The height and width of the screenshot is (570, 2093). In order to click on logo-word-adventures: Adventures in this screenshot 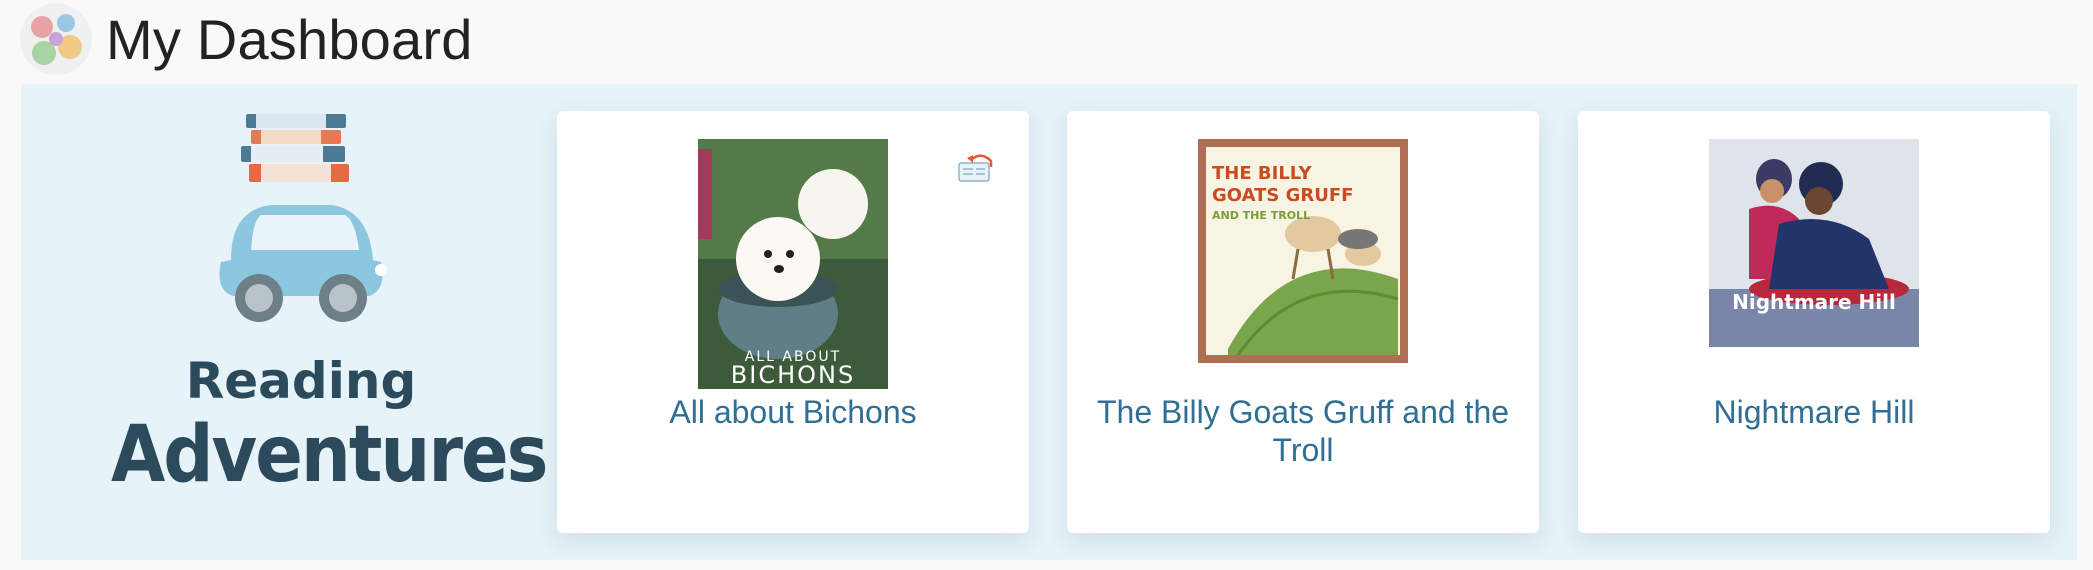, I will do `click(329, 455)`.